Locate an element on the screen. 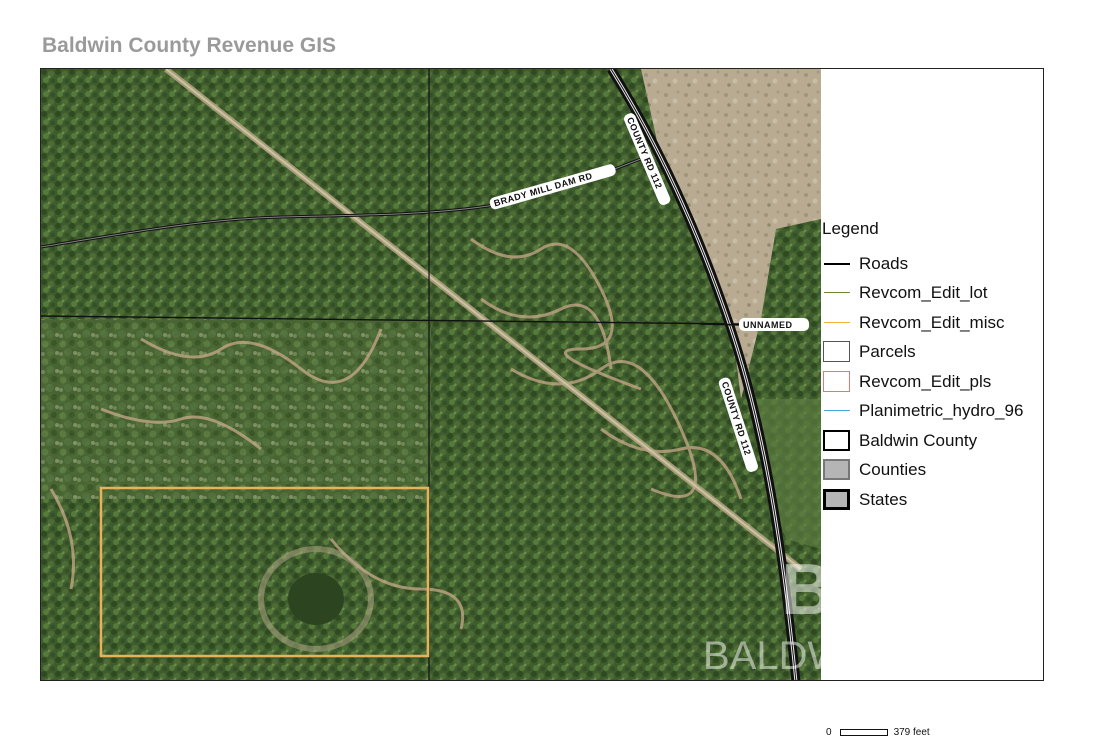 Image resolution: width=1095 pixels, height=749 pixels. legend-item-label: Roads is located at coordinates (884, 263).